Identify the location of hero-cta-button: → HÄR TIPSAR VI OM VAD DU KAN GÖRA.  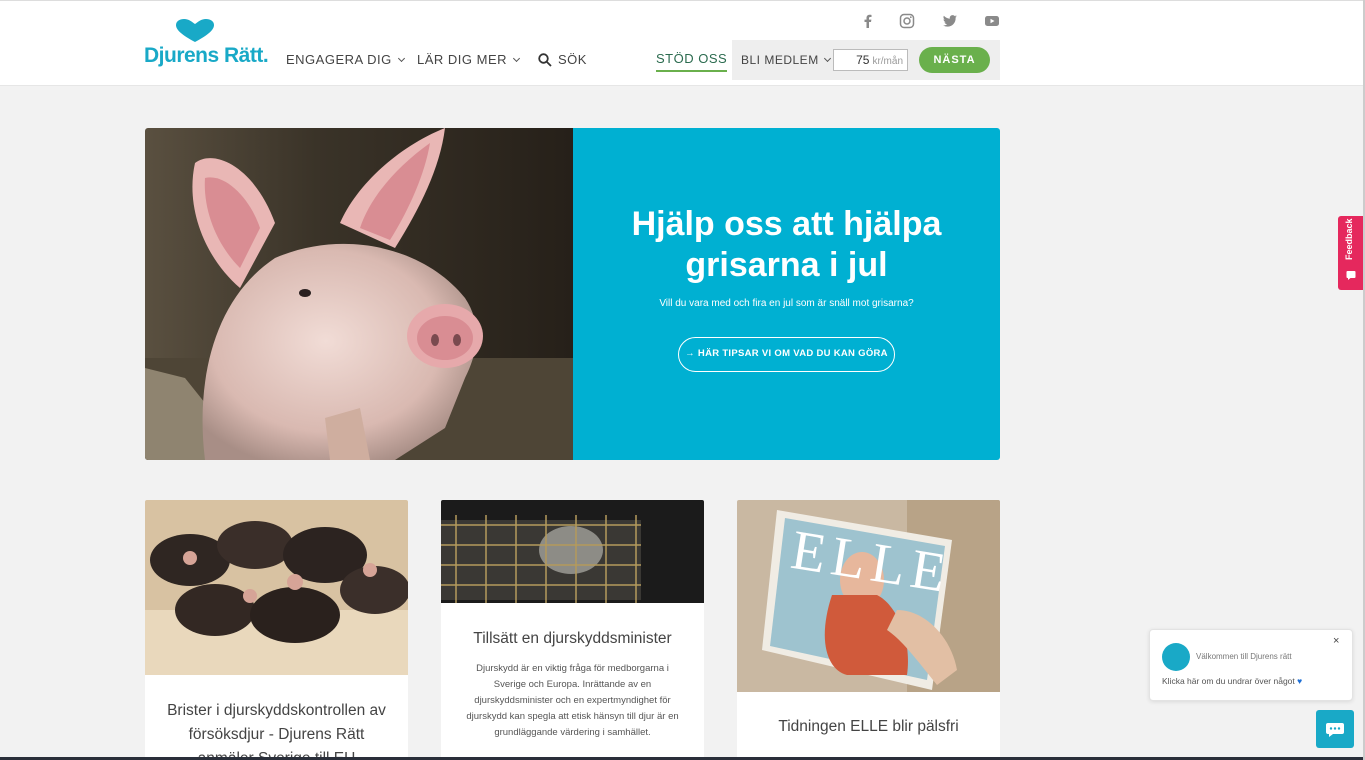
(786, 354).